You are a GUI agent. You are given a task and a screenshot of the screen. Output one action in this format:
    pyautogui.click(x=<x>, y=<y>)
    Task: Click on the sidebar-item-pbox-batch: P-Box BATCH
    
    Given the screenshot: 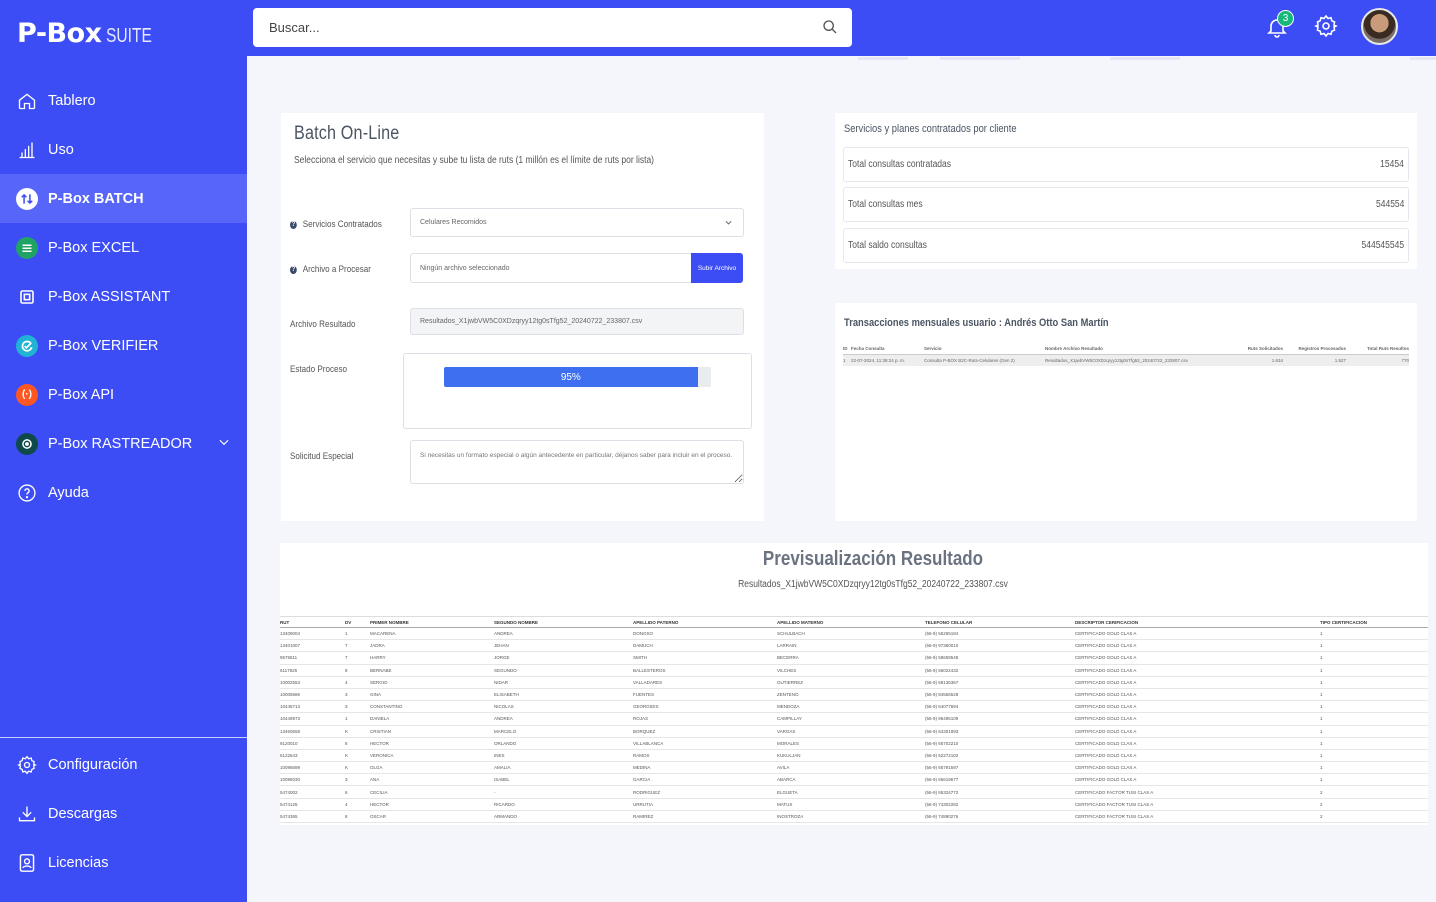 What is the action you would take?
    pyautogui.click(x=123, y=198)
    